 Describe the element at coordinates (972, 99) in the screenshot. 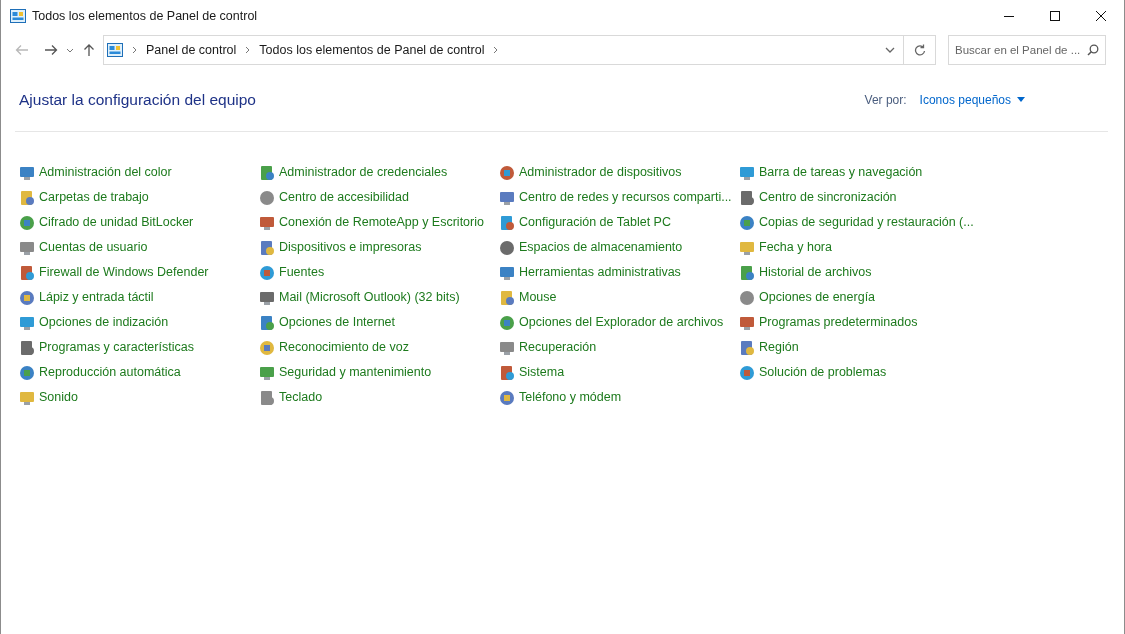

I see `view-mode-dropdown: Iconos pequeños` at that location.